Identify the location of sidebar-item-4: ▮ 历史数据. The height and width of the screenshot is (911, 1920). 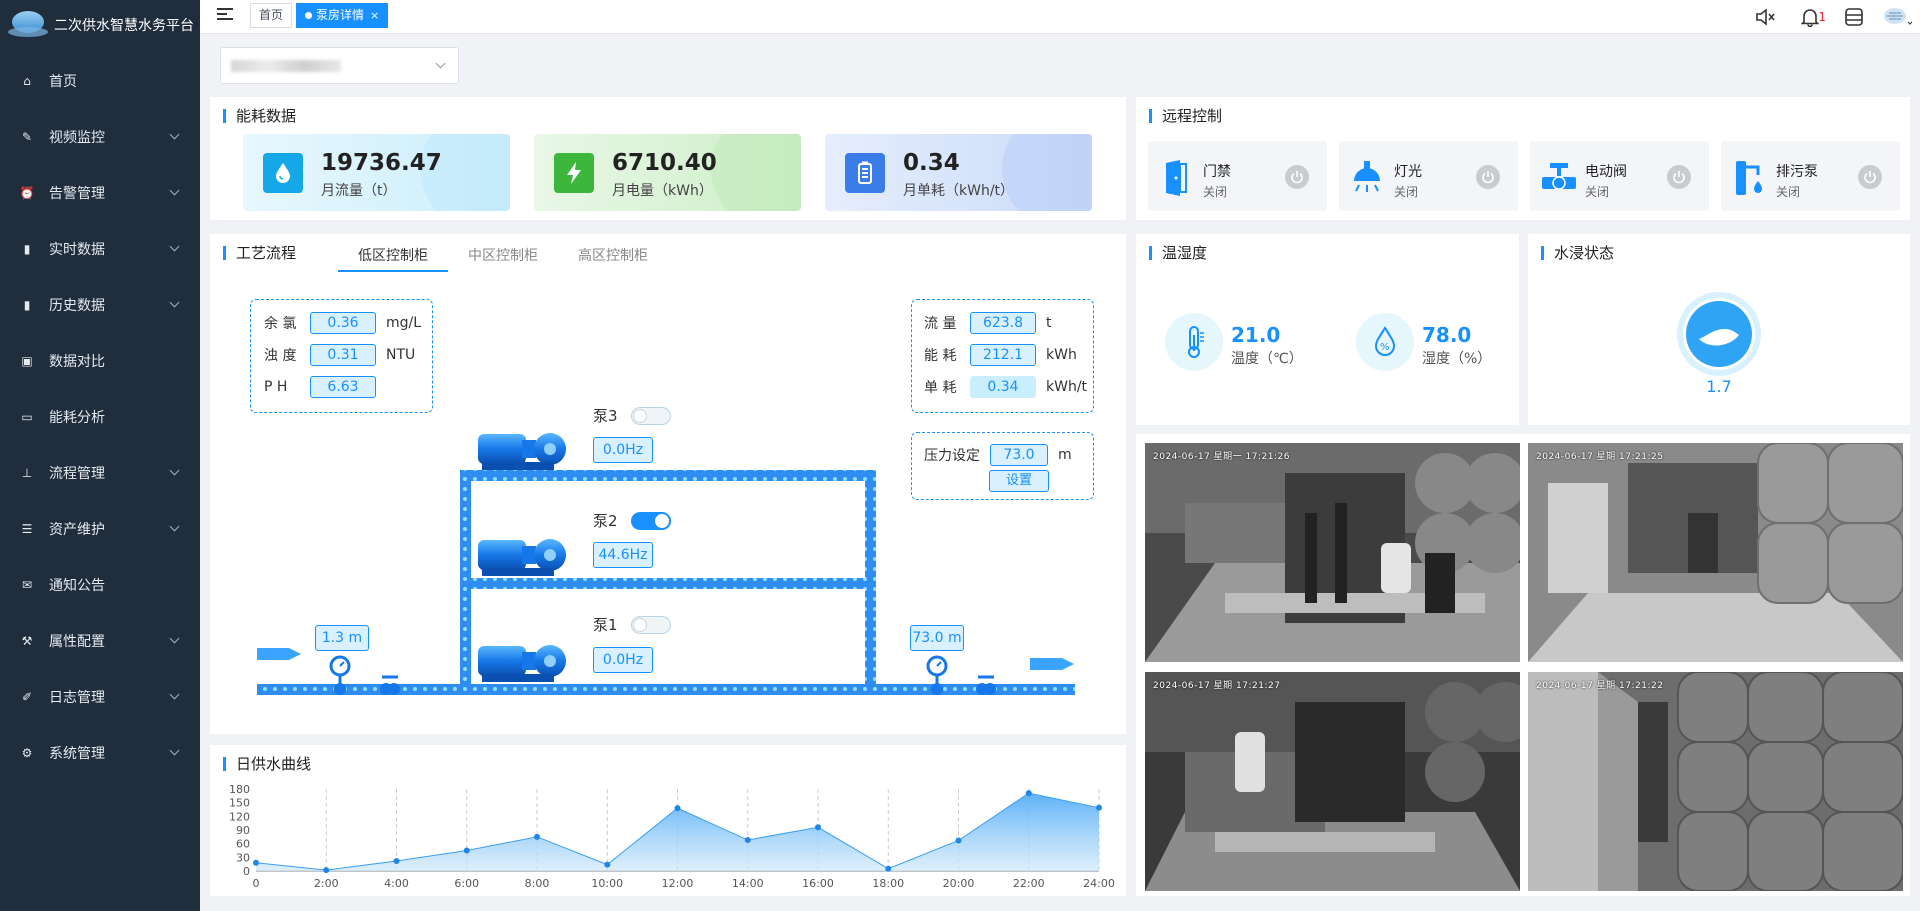
(100, 305).